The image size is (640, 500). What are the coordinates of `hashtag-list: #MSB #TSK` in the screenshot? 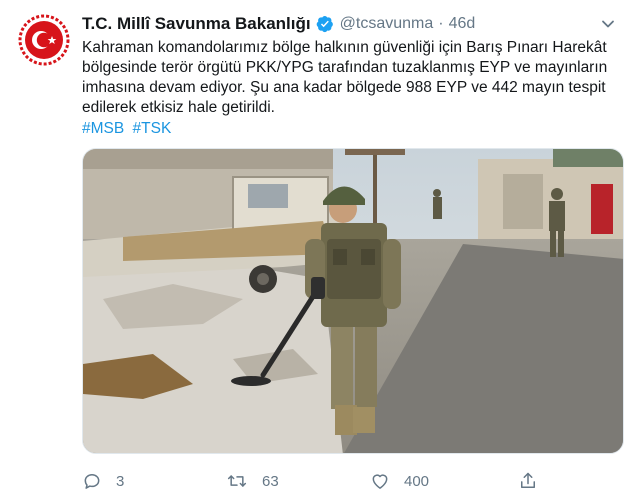 It's located at (128, 129).